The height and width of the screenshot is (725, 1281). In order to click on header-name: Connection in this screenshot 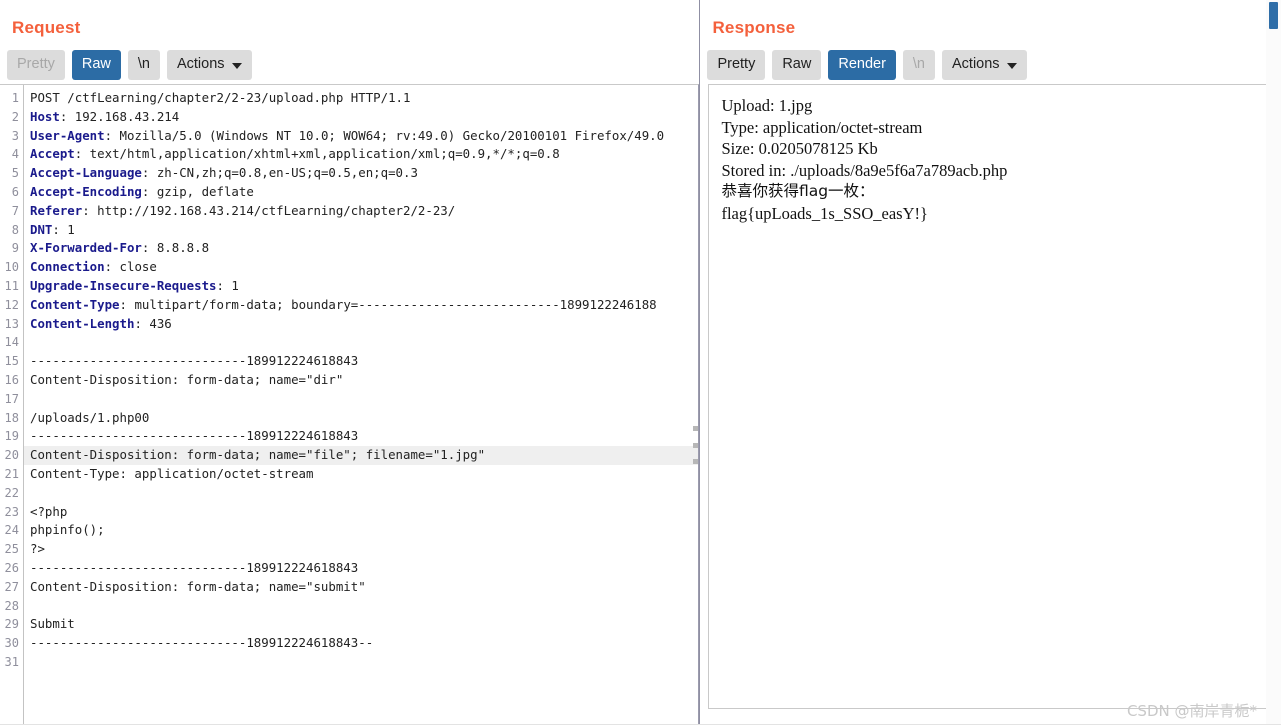, I will do `click(67, 267)`.